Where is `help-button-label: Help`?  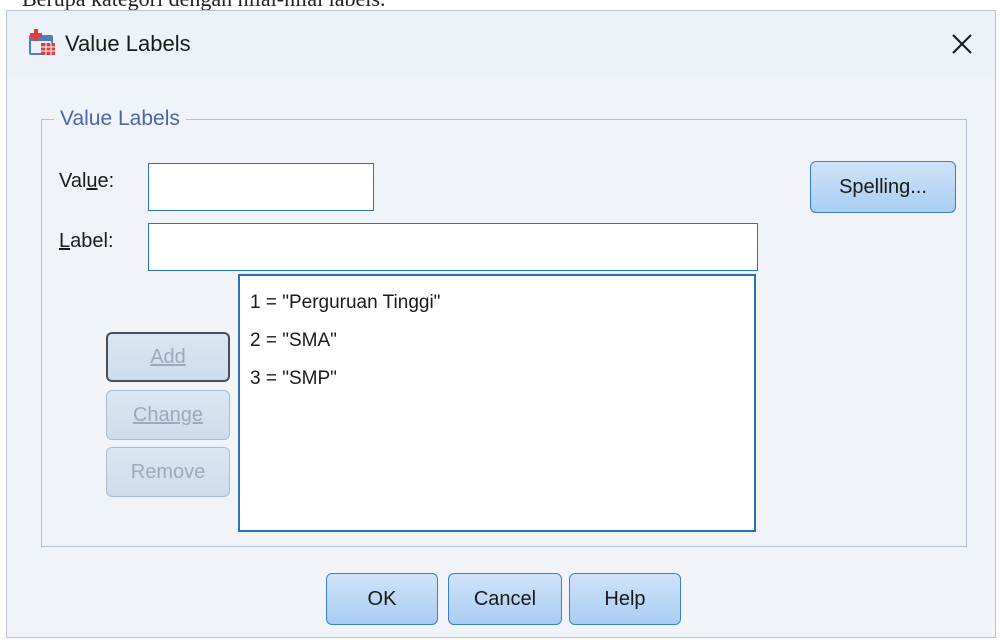 help-button-label: Help is located at coordinates (625, 598).